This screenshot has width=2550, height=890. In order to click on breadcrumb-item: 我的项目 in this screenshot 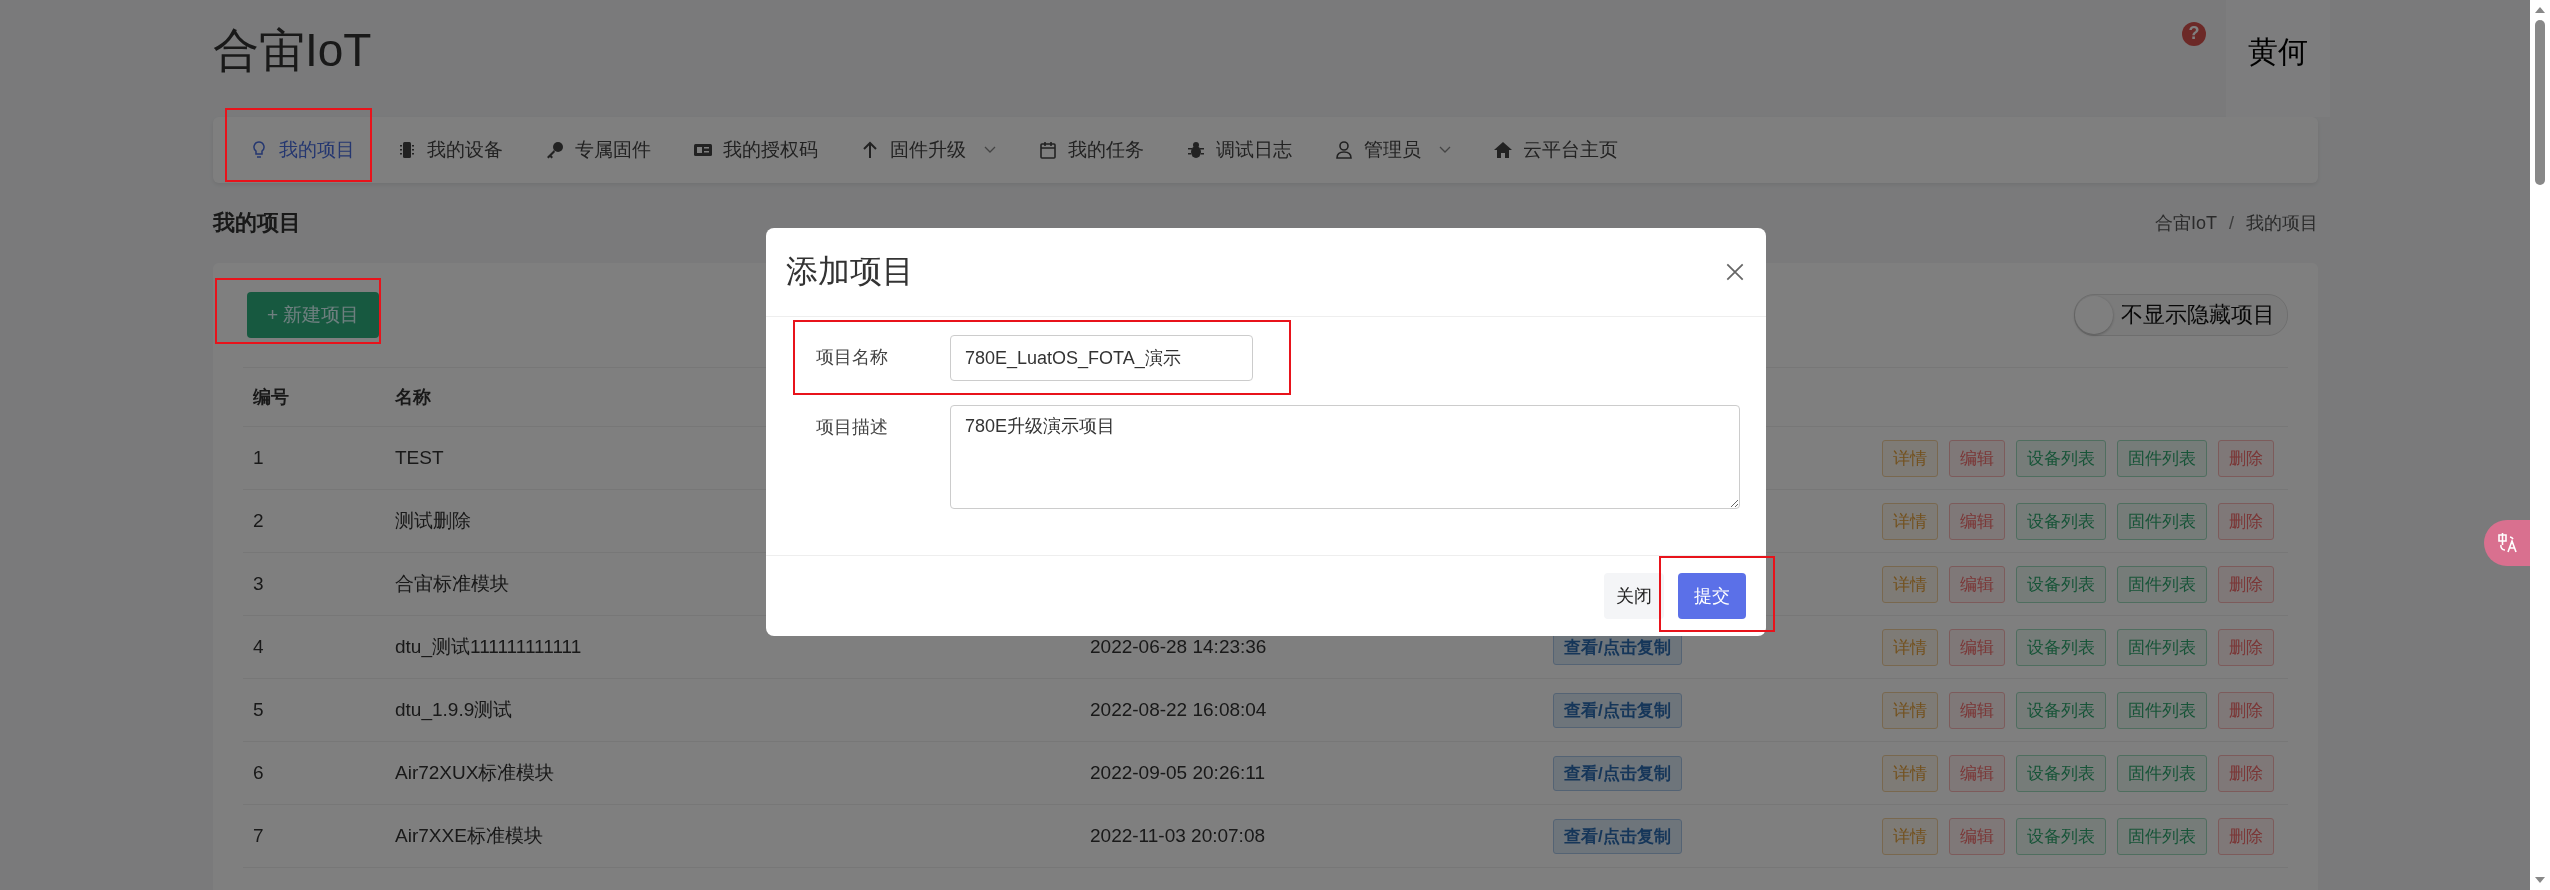, I will do `click(2282, 223)`.